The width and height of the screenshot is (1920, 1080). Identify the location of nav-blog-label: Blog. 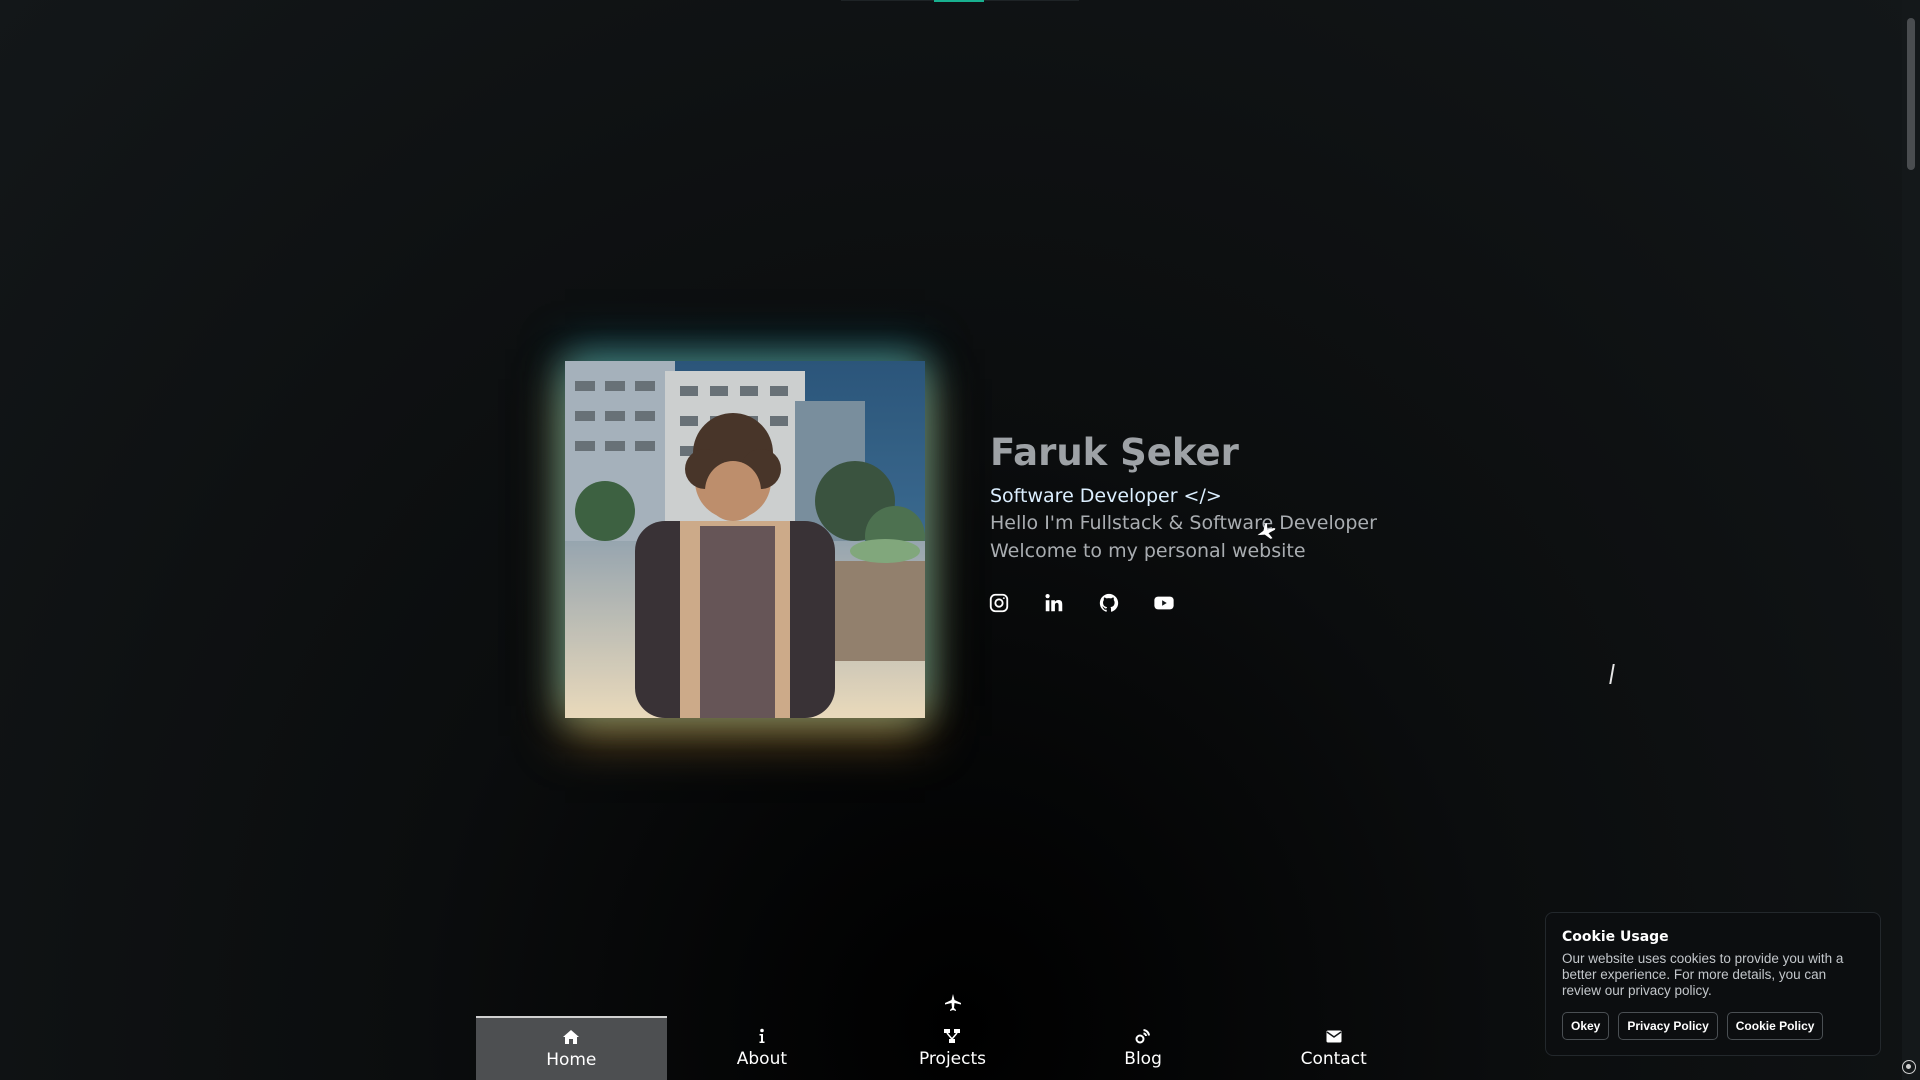
(1143, 1059).